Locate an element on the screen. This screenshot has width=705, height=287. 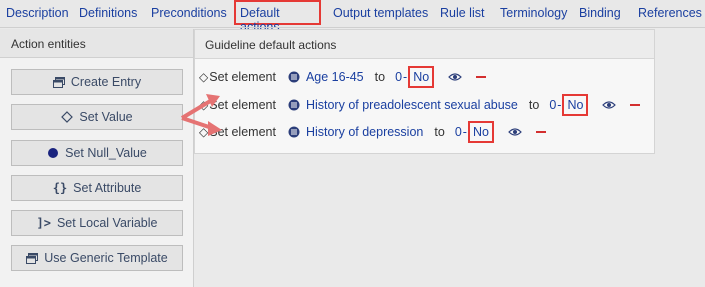
tab-terminology: Terminology is located at coordinates (533, 13).